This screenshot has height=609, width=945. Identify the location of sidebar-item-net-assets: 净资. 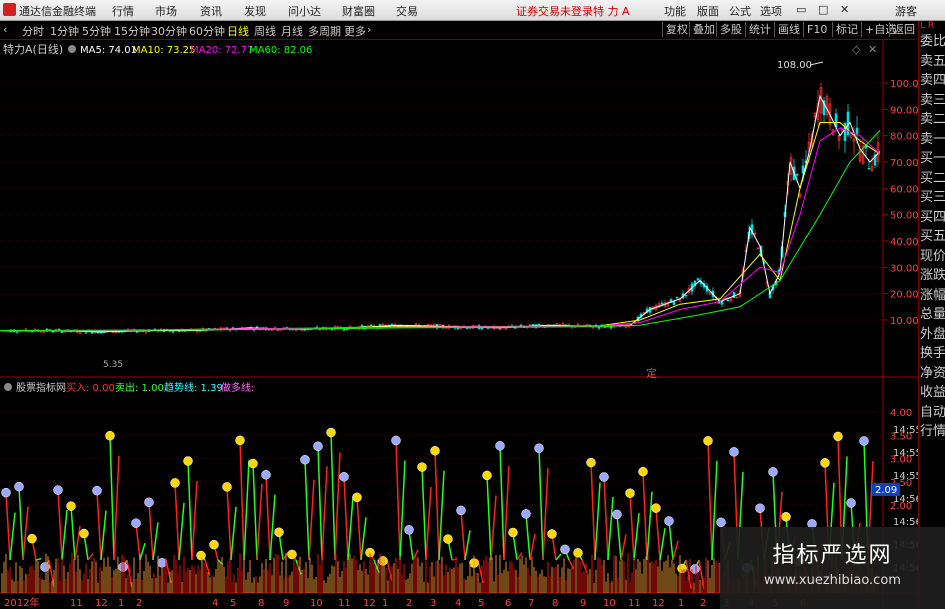
(932, 374).